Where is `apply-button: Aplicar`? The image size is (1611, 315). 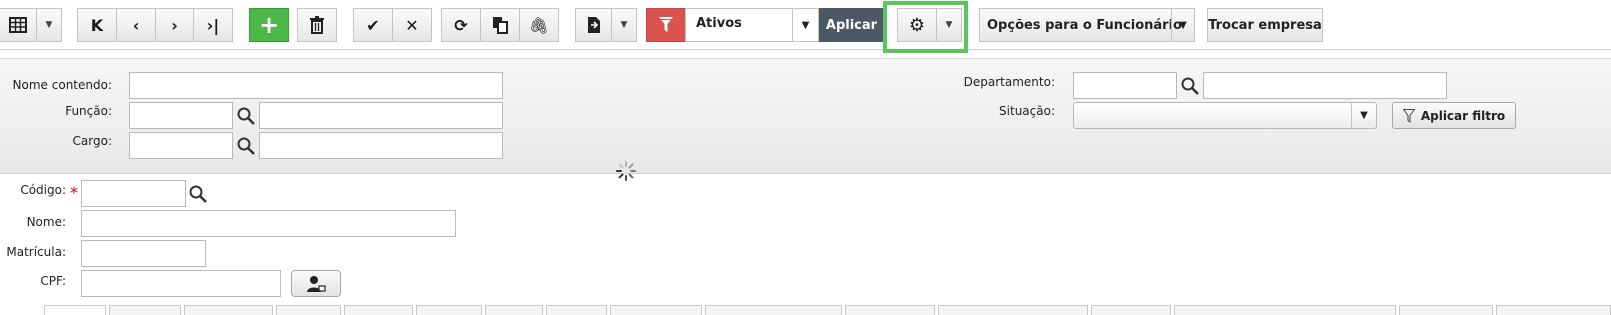
apply-button: Aplicar is located at coordinates (851, 25).